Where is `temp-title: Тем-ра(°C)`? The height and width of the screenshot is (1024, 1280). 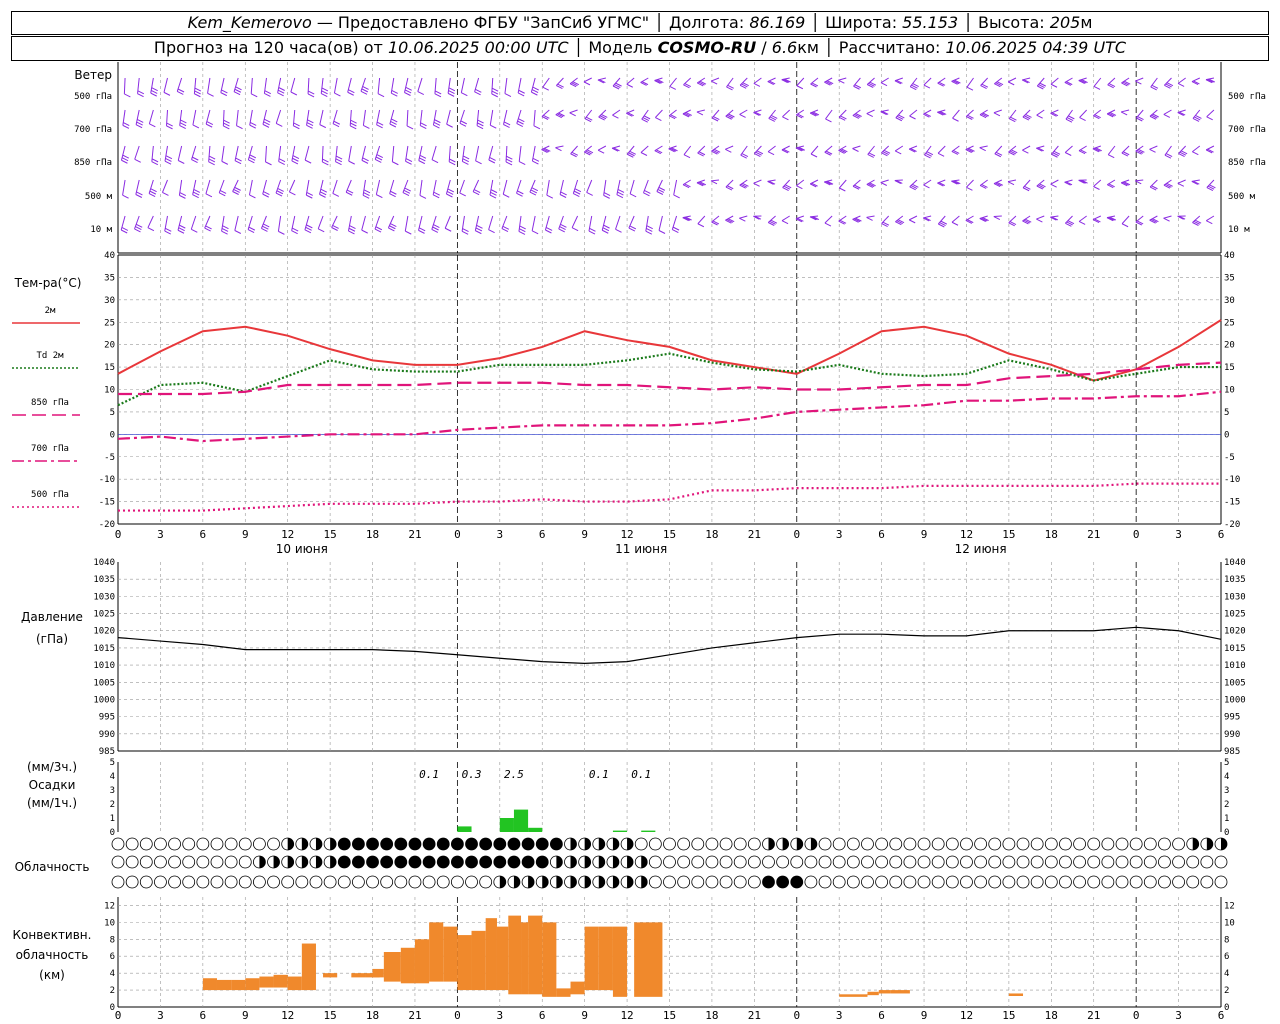
temp-title: Тем-ра(°C) is located at coordinates (48, 283).